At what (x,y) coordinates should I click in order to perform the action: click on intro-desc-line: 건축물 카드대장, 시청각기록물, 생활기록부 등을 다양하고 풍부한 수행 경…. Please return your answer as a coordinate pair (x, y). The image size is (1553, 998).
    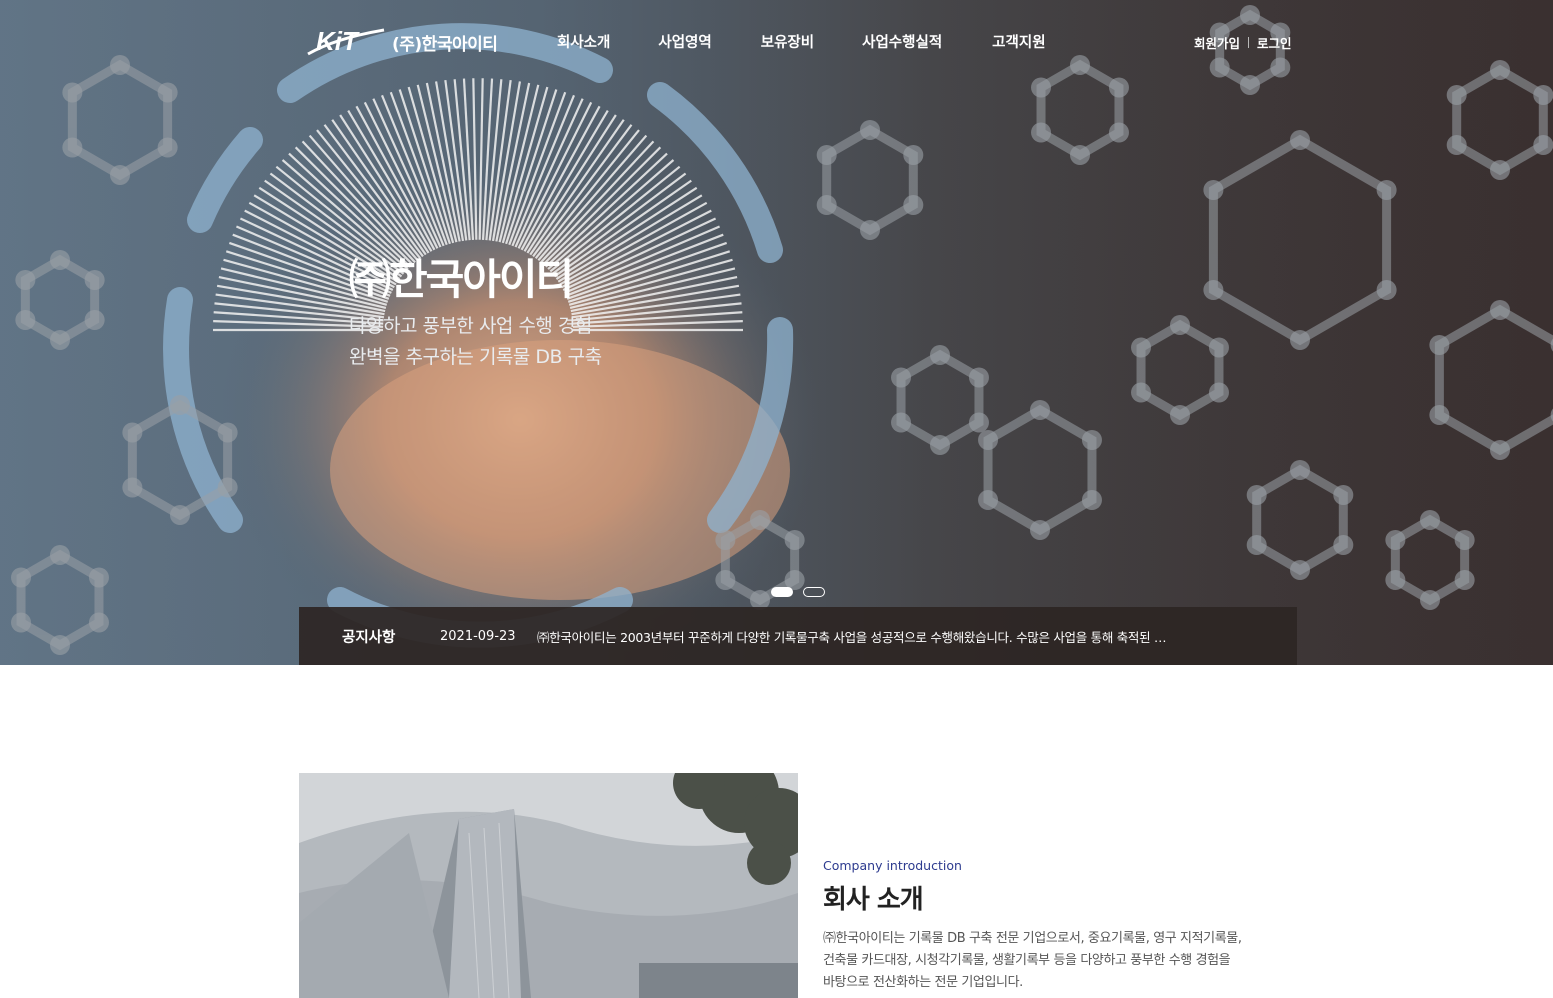
    Looking at the image, I should click on (1027, 960).